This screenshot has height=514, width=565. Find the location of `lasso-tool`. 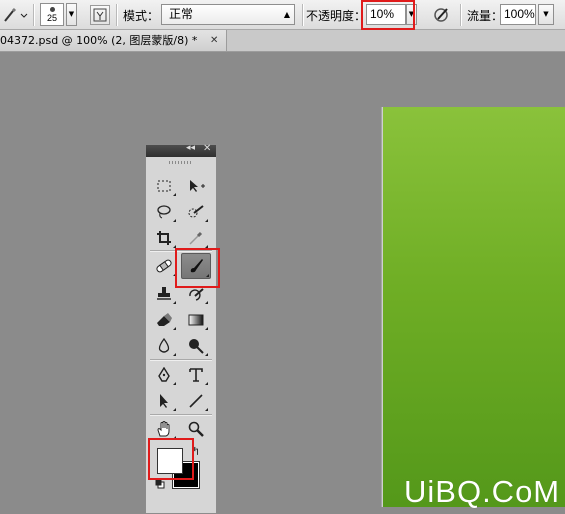

lasso-tool is located at coordinates (164, 212).